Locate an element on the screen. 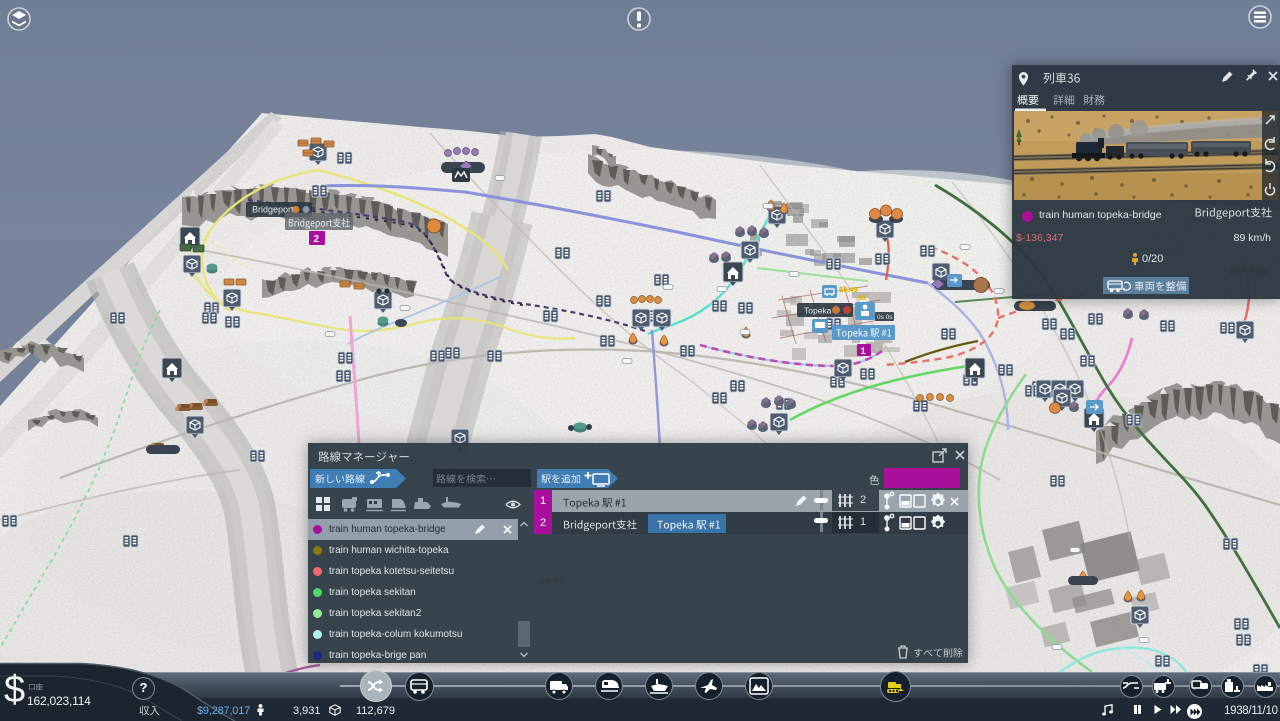  svg-text: 0s 0s is located at coordinates (885, 317).